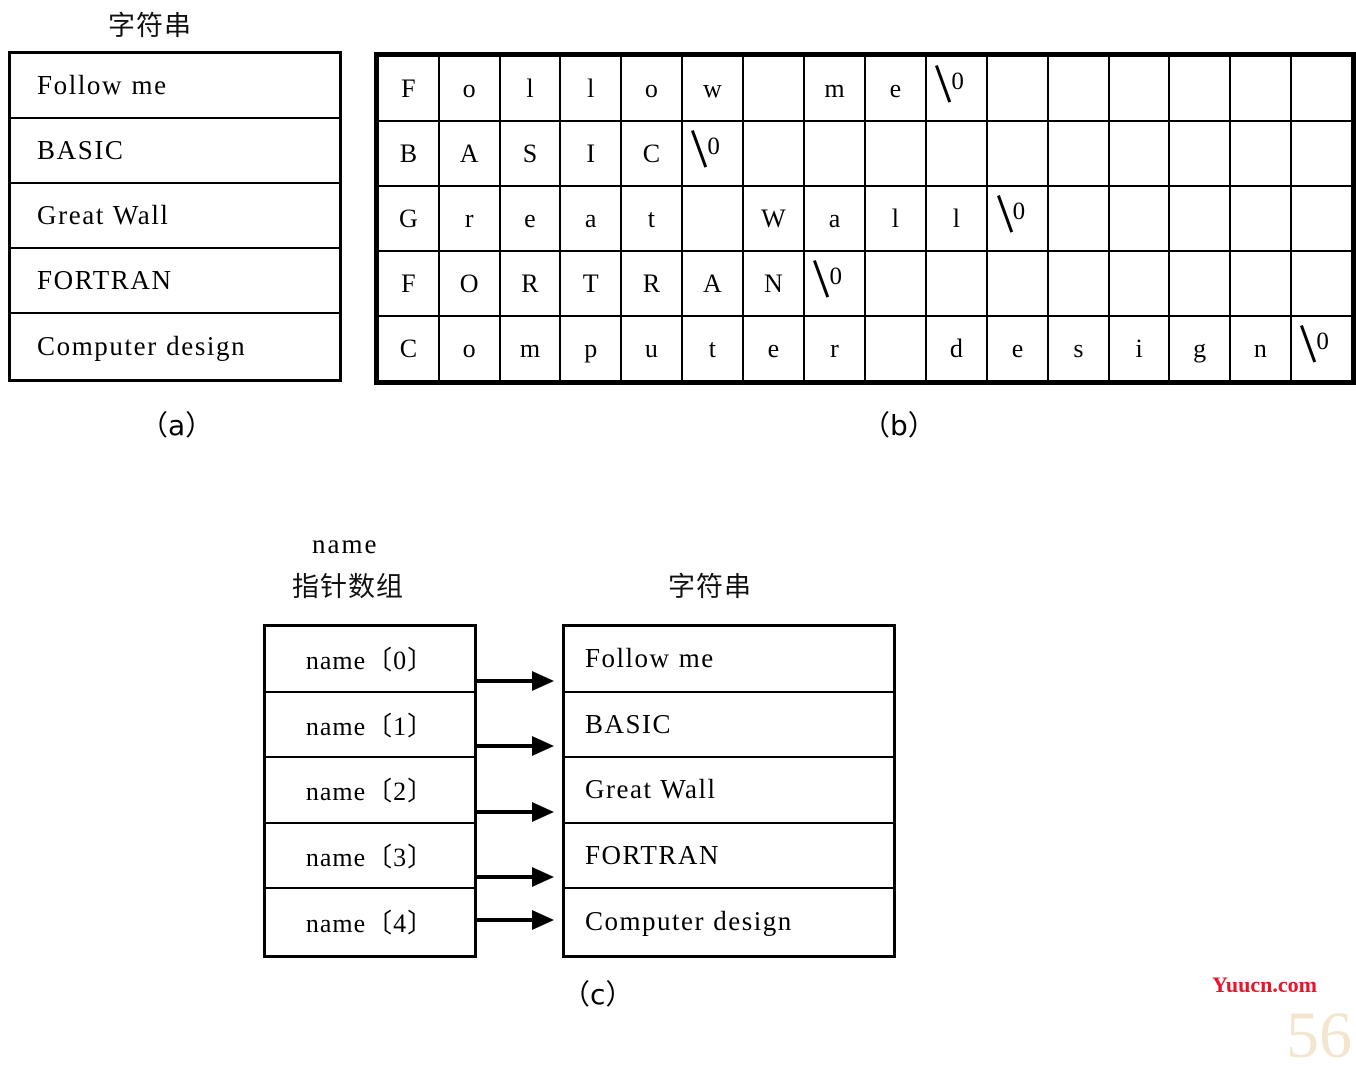 The image size is (1356, 1074). What do you see at coordinates (899, 425) in the screenshot?
I see `caption-b: （b）` at bounding box center [899, 425].